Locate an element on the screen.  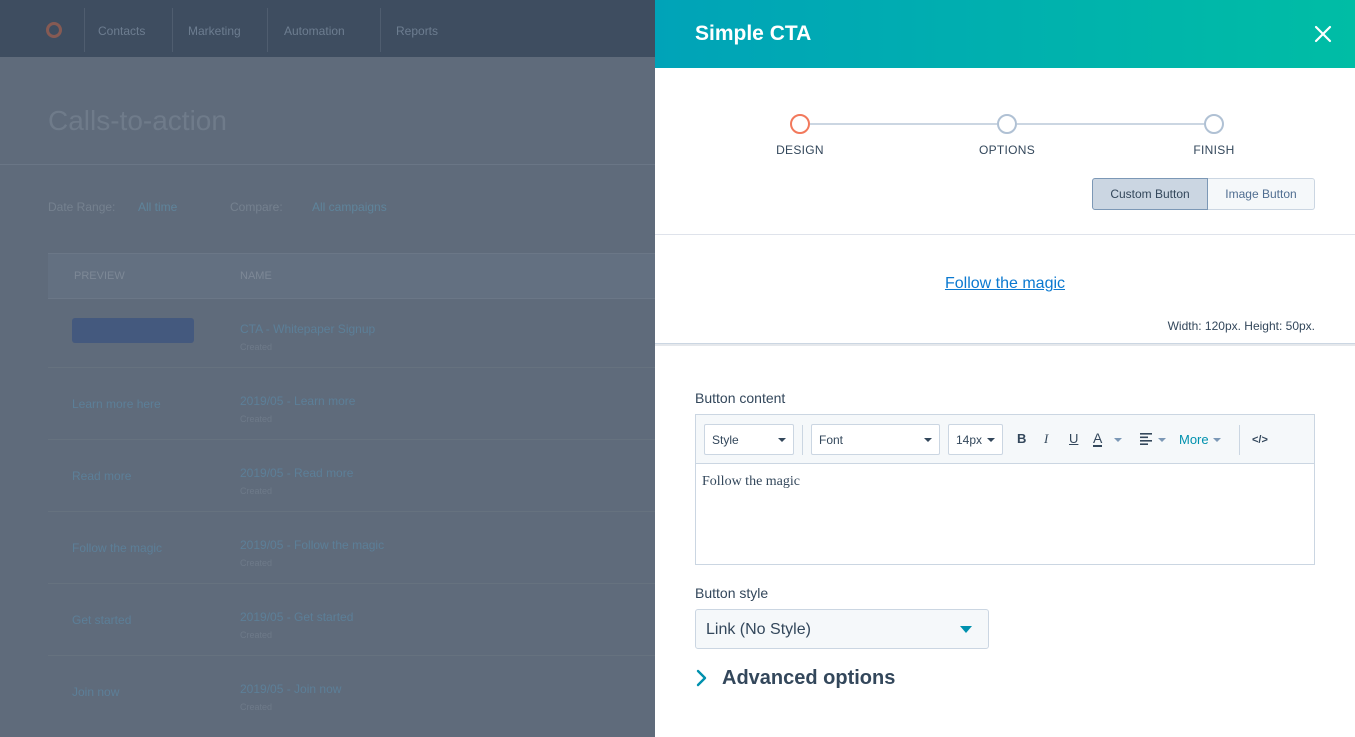
filter-label: Date Range: is located at coordinates (82, 207).